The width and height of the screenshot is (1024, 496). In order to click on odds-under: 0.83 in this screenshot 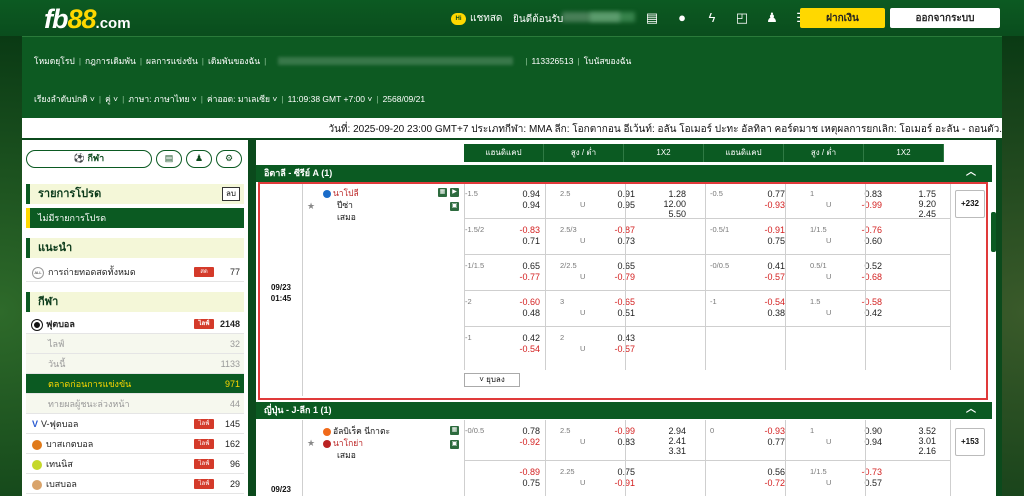, I will do `click(615, 442)`.